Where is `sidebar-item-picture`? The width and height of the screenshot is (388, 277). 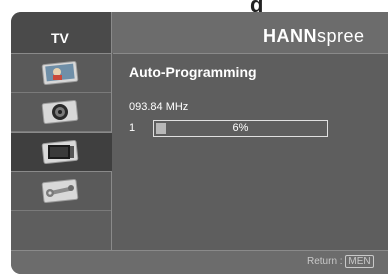 sidebar-item-picture is located at coordinates (61, 73).